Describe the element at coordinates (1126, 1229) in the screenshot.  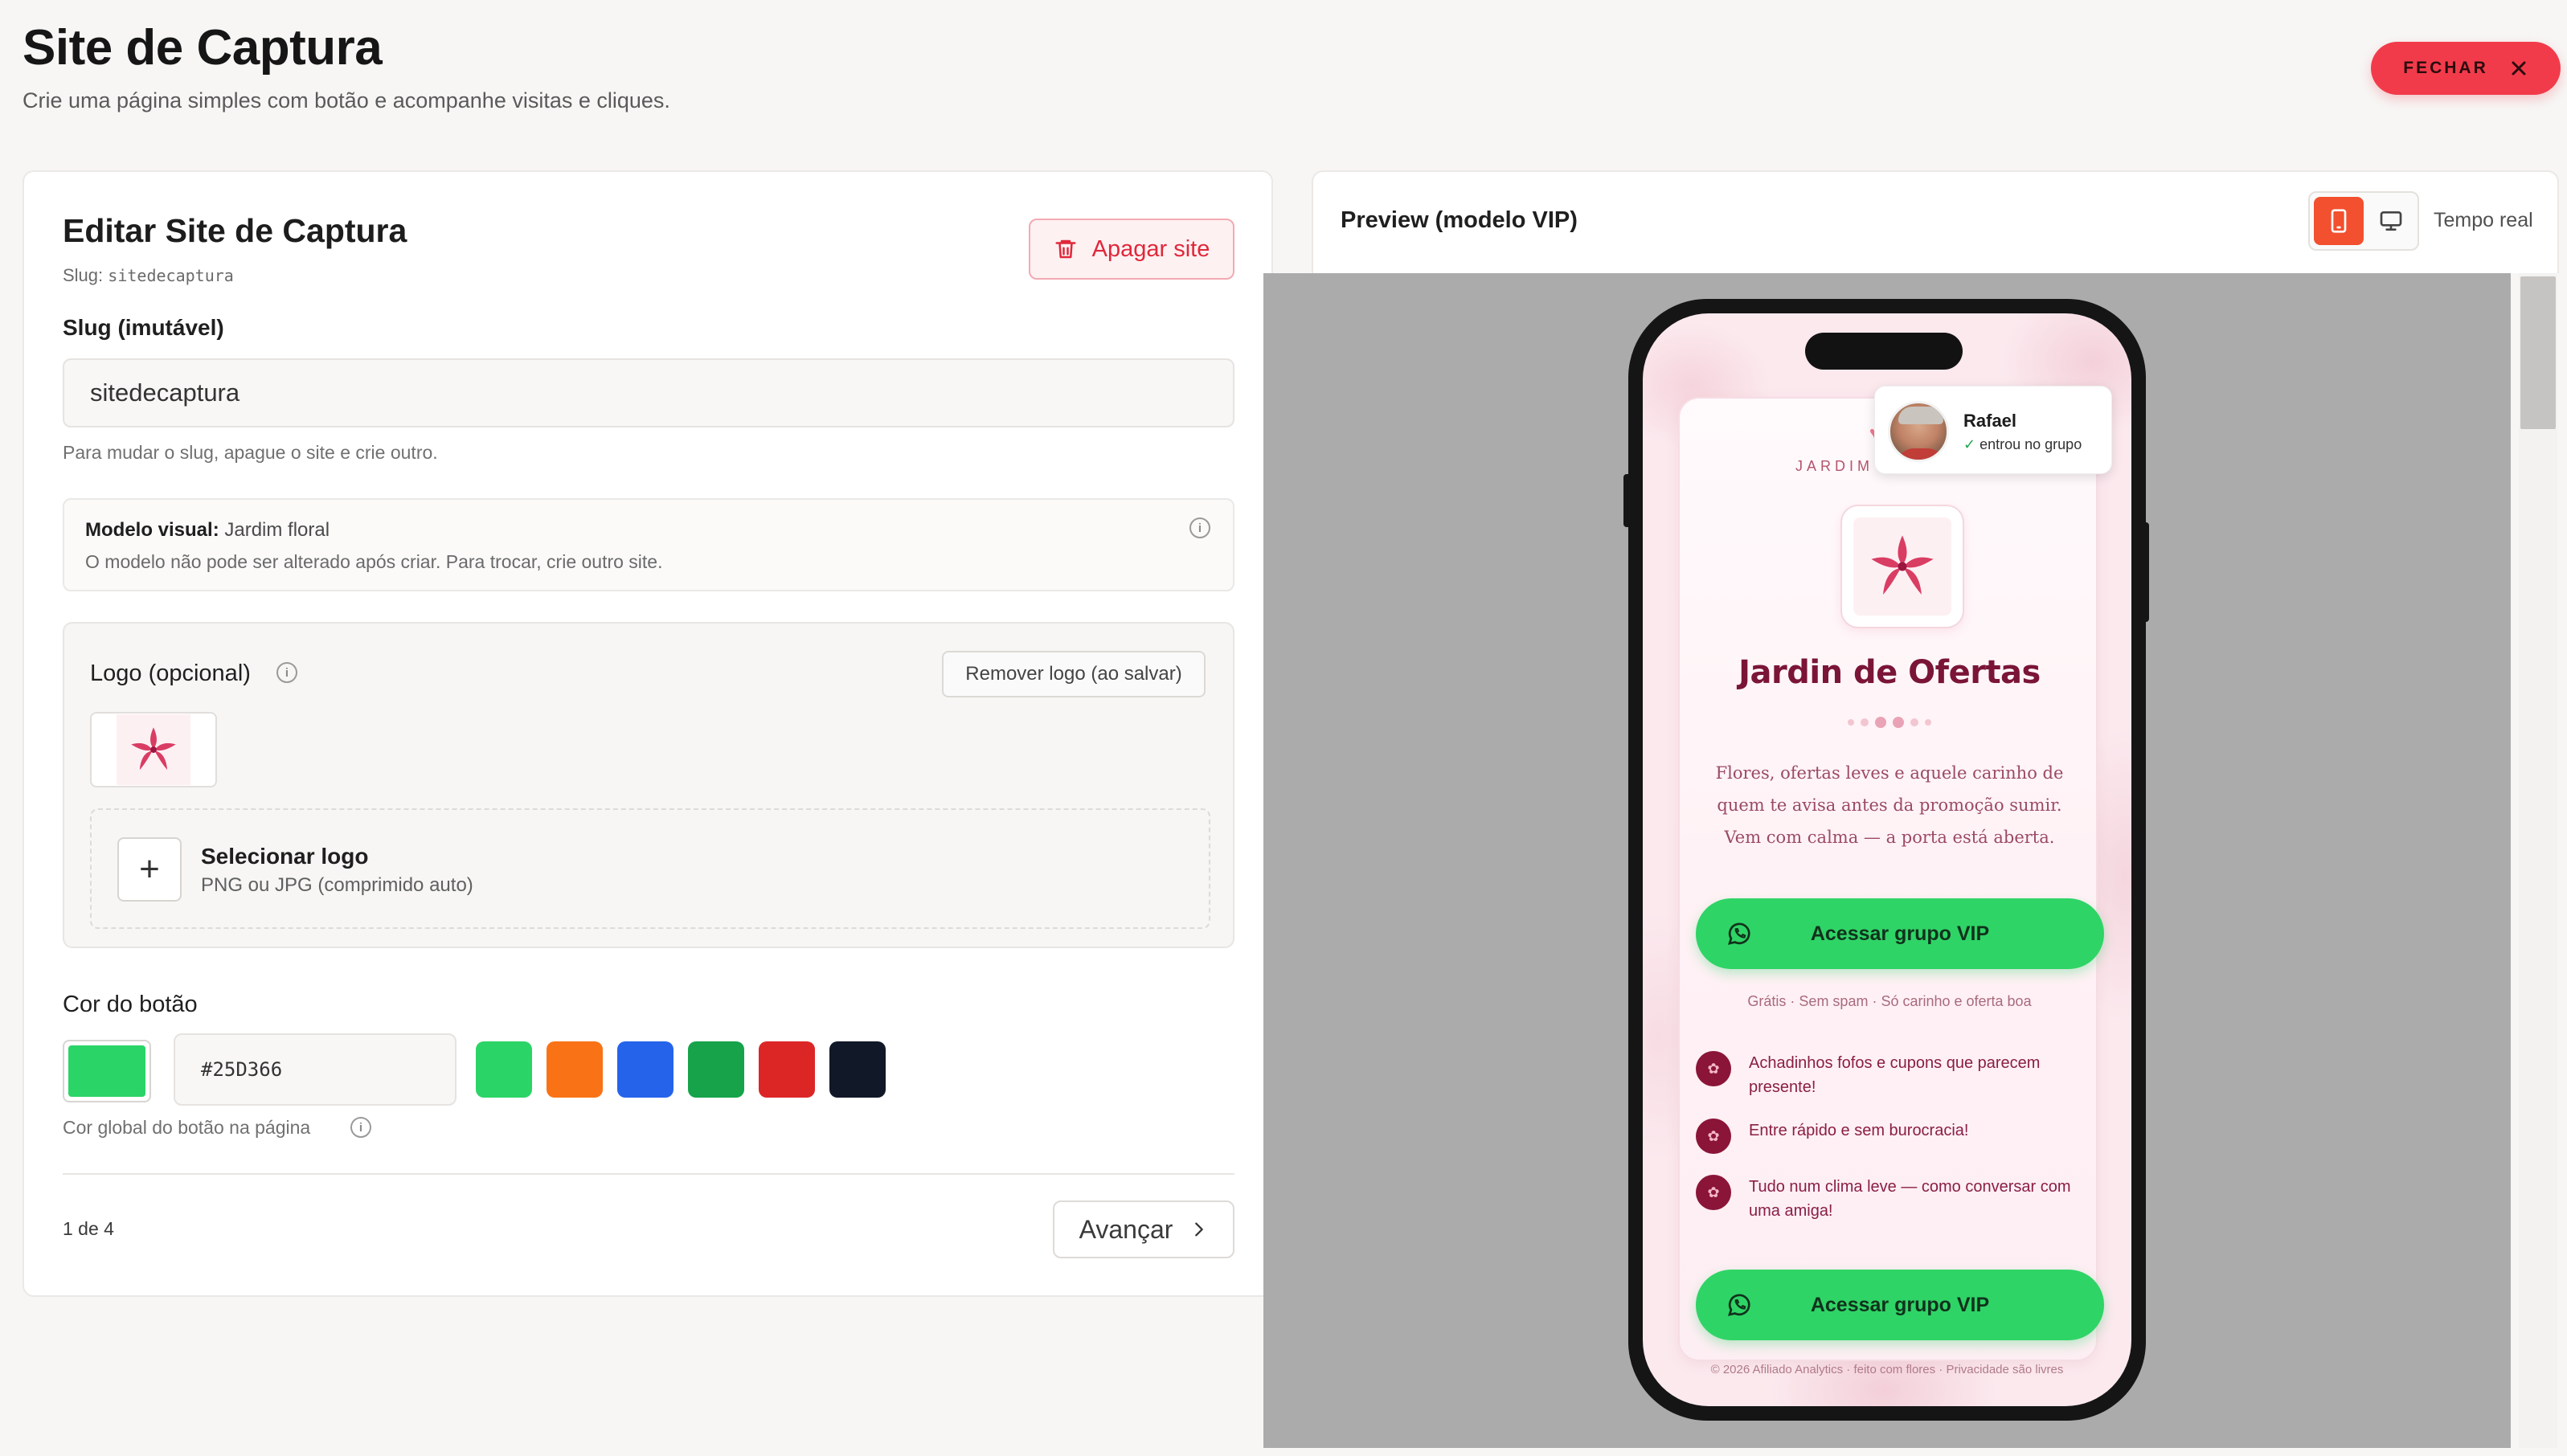
I see `next-button-label: Avançar` at that location.